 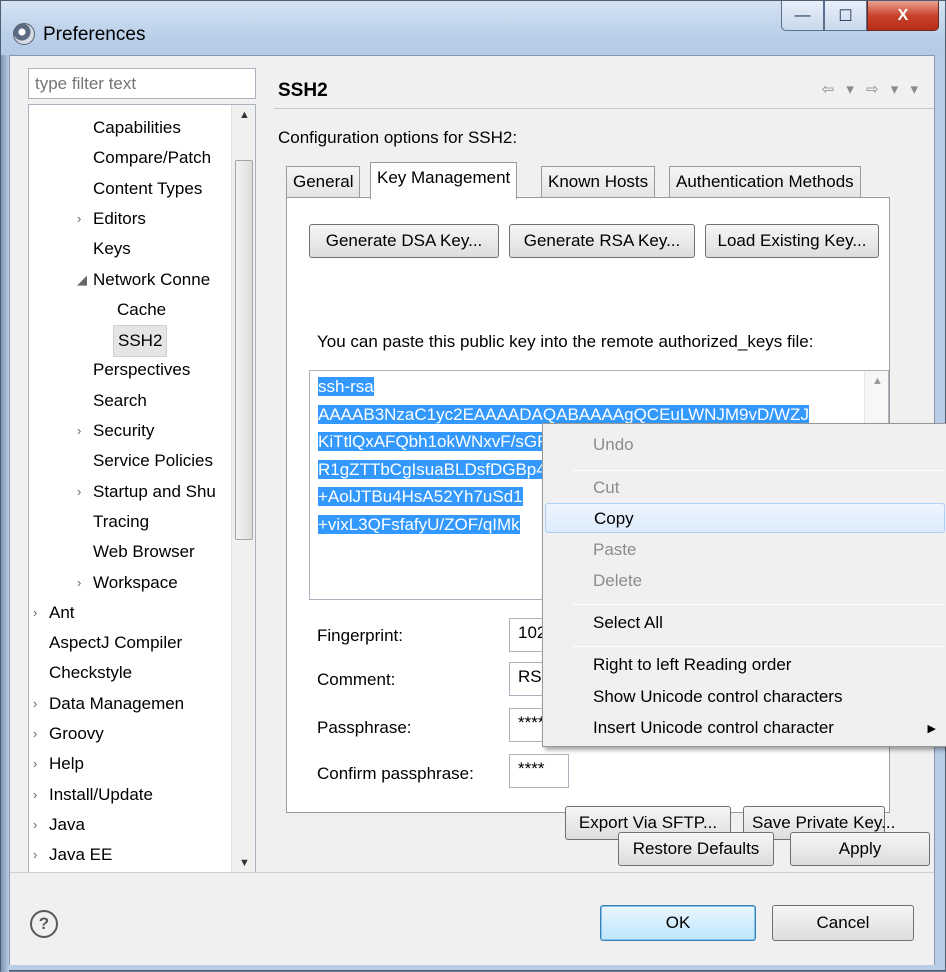 I want to click on tree-item: AspectJ Compiler, so click(x=129, y=643).